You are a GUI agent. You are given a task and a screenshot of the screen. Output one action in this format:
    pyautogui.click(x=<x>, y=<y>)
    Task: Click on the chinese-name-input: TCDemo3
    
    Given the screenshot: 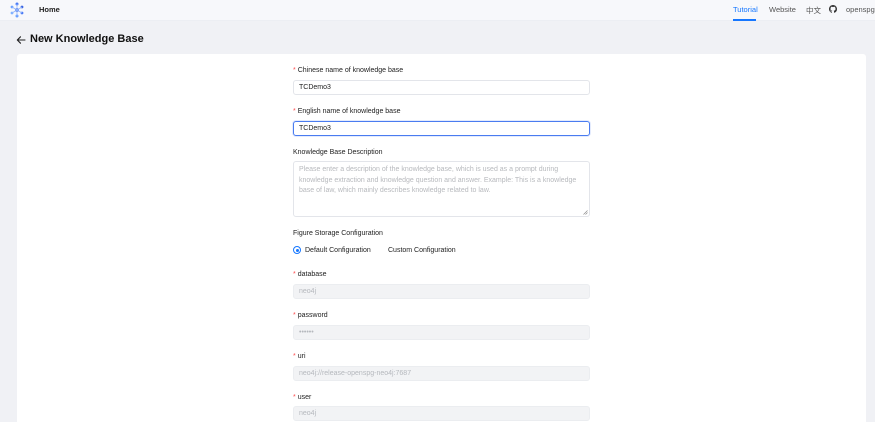 What is the action you would take?
    pyautogui.click(x=441, y=87)
    